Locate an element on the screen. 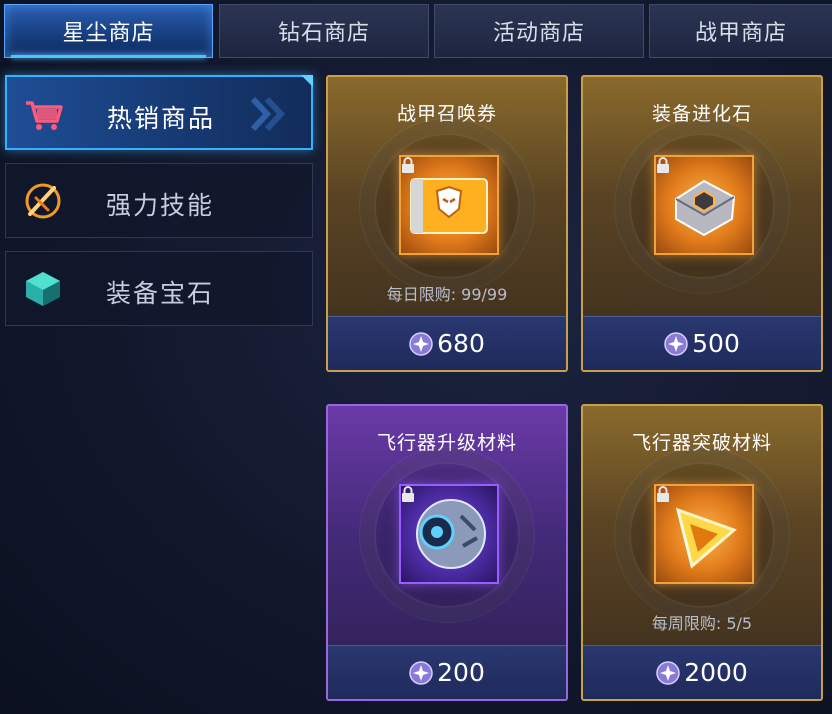 The image size is (832, 714). shop-tabs: 星尘商店 钻石商店 活动商店 战甲商店 is located at coordinates (416, 31).